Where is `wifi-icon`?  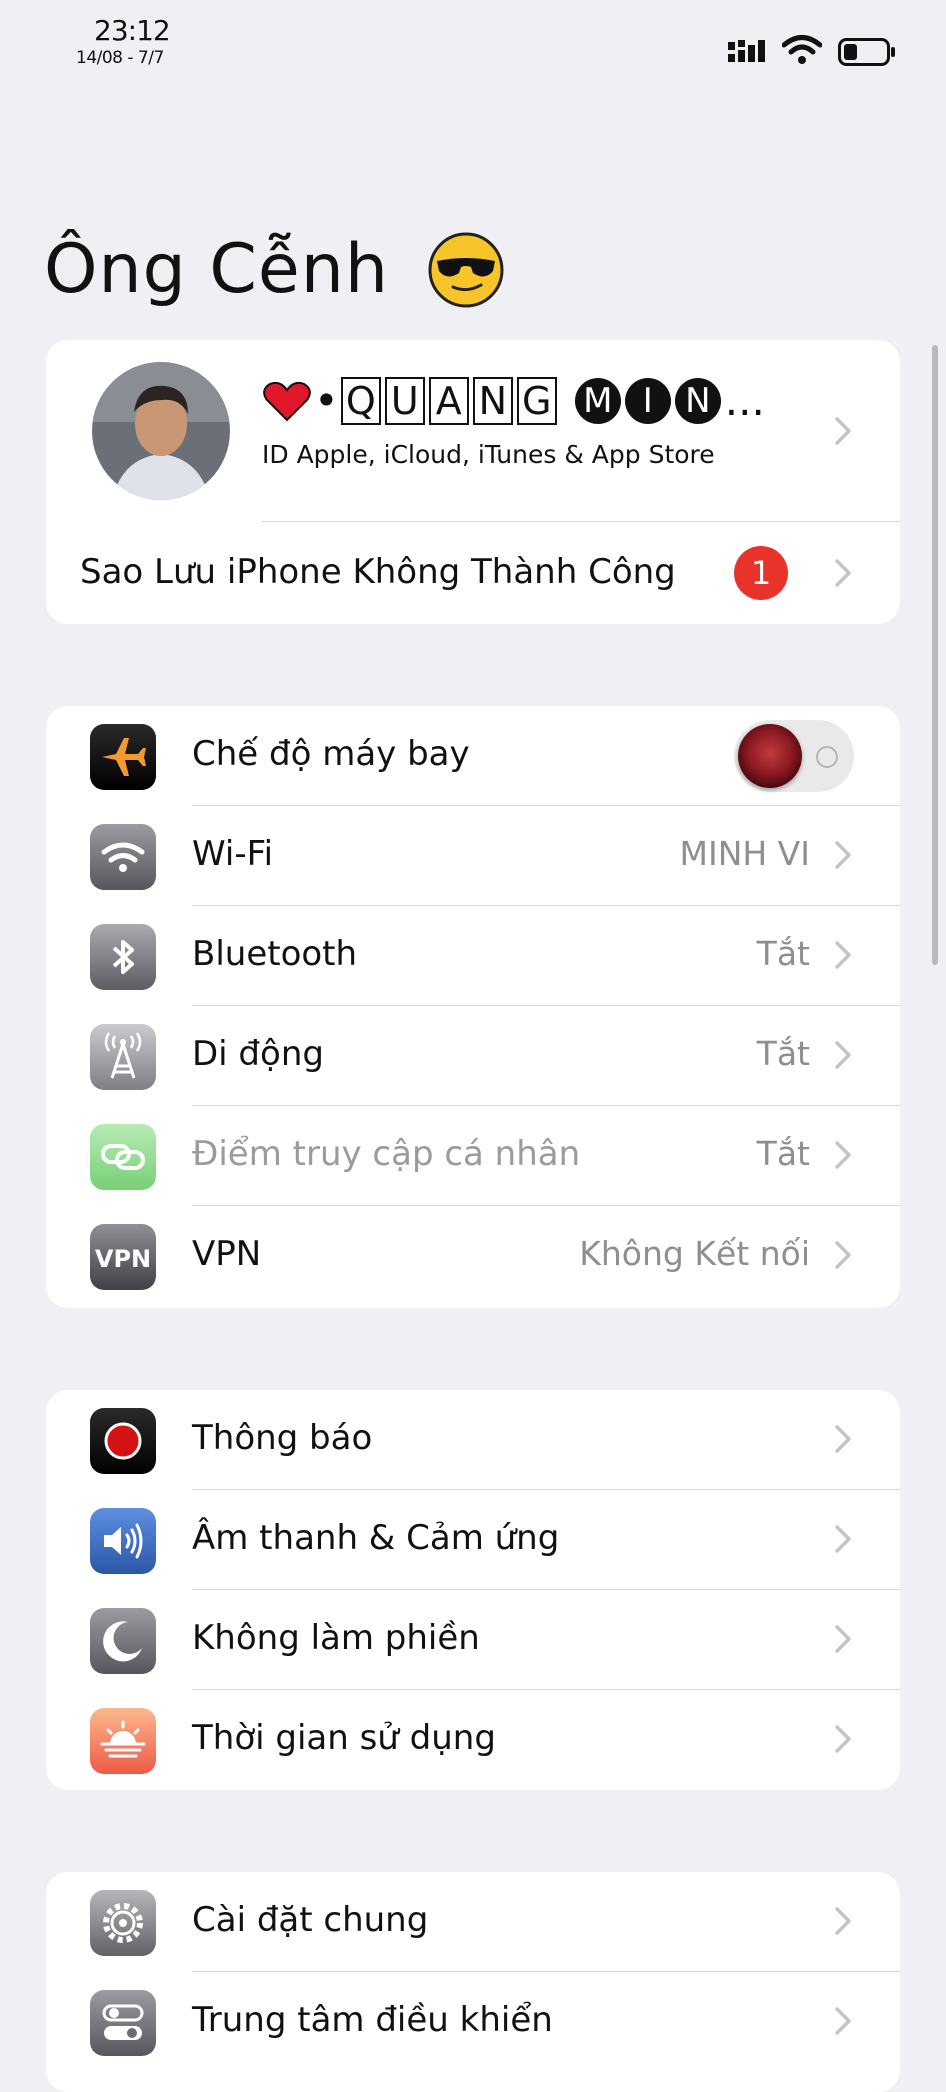 wifi-icon is located at coordinates (123, 857).